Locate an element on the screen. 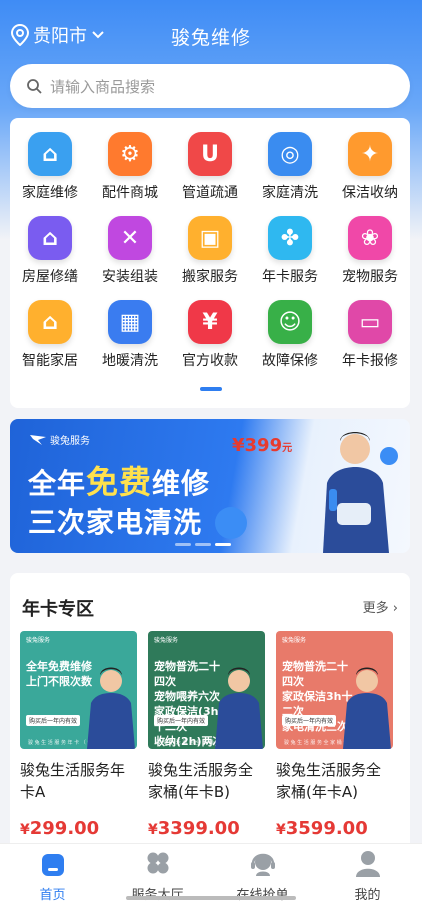 Image resolution: width=422 pixels, height=907 pixels. card-repair-icon: ▭ is located at coordinates (370, 322).